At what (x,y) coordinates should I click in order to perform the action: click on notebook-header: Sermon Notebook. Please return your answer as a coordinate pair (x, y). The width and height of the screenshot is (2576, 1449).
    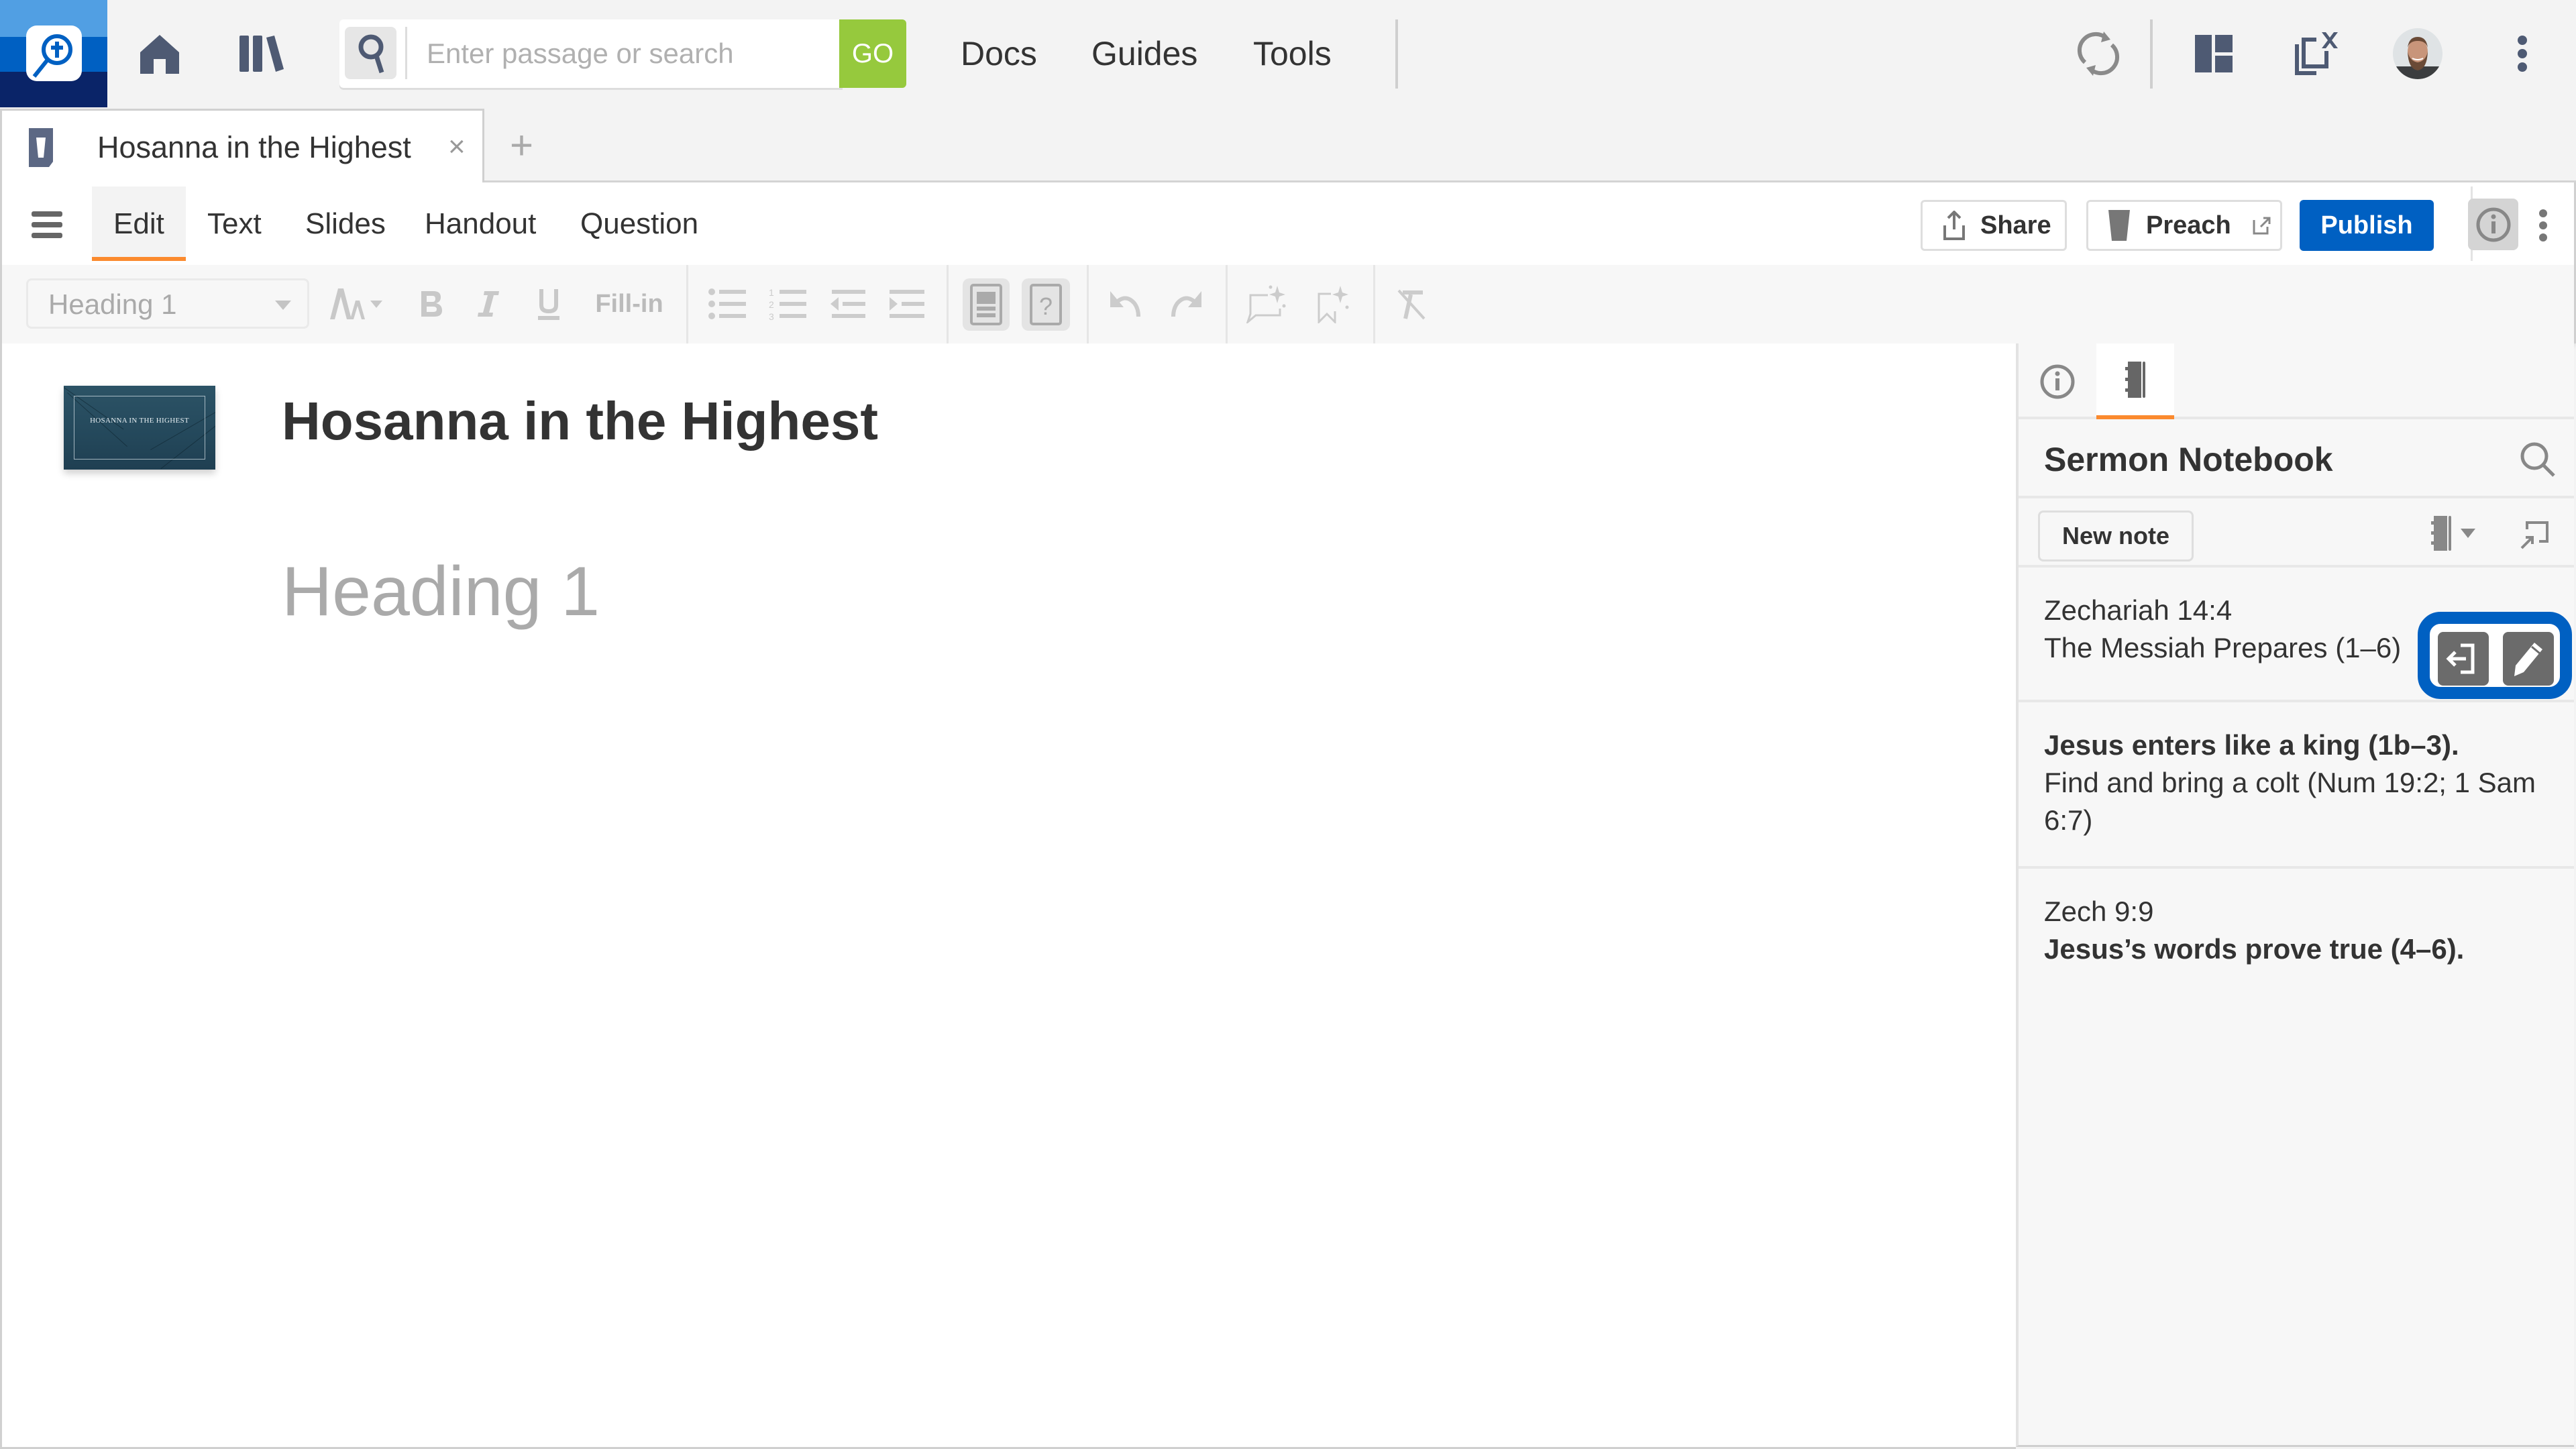
    Looking at the image, I should click on (2296, 458).